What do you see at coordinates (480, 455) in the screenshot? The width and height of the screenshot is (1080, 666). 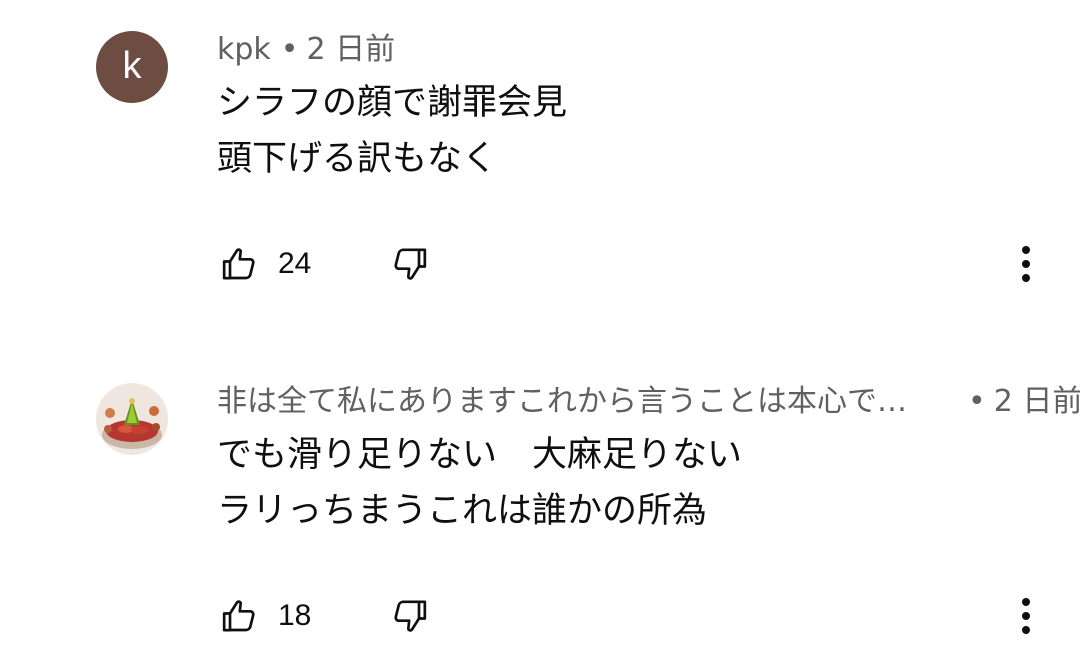 I see `comment-text-line-1: でも滑り足りない 大麻足りない` at bounding box center [480, 455].